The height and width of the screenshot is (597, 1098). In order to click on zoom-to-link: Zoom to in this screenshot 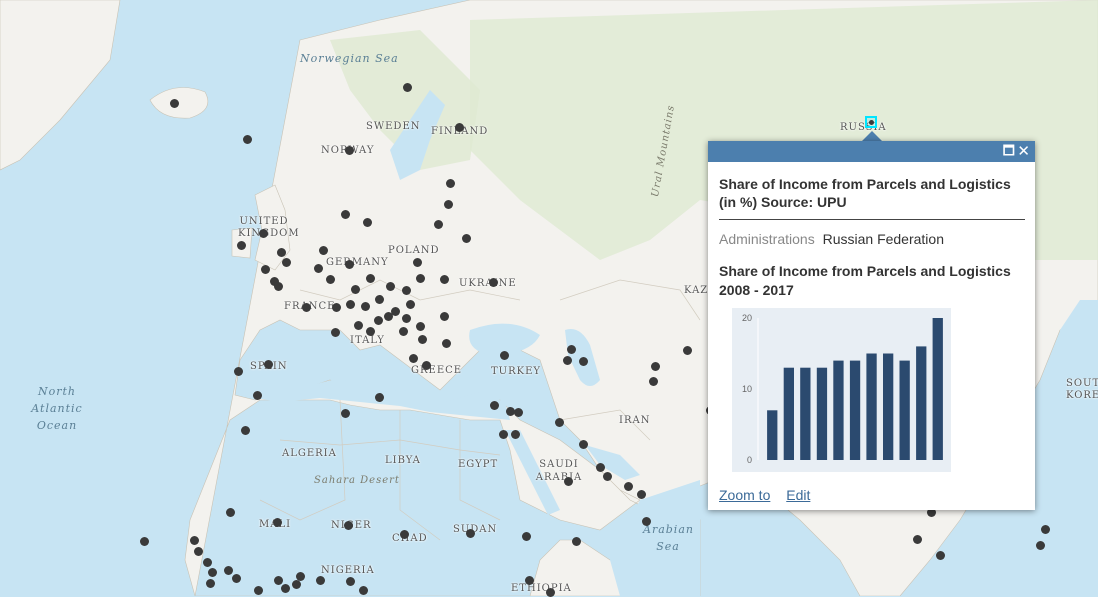, I will do `click(744, 495)`.